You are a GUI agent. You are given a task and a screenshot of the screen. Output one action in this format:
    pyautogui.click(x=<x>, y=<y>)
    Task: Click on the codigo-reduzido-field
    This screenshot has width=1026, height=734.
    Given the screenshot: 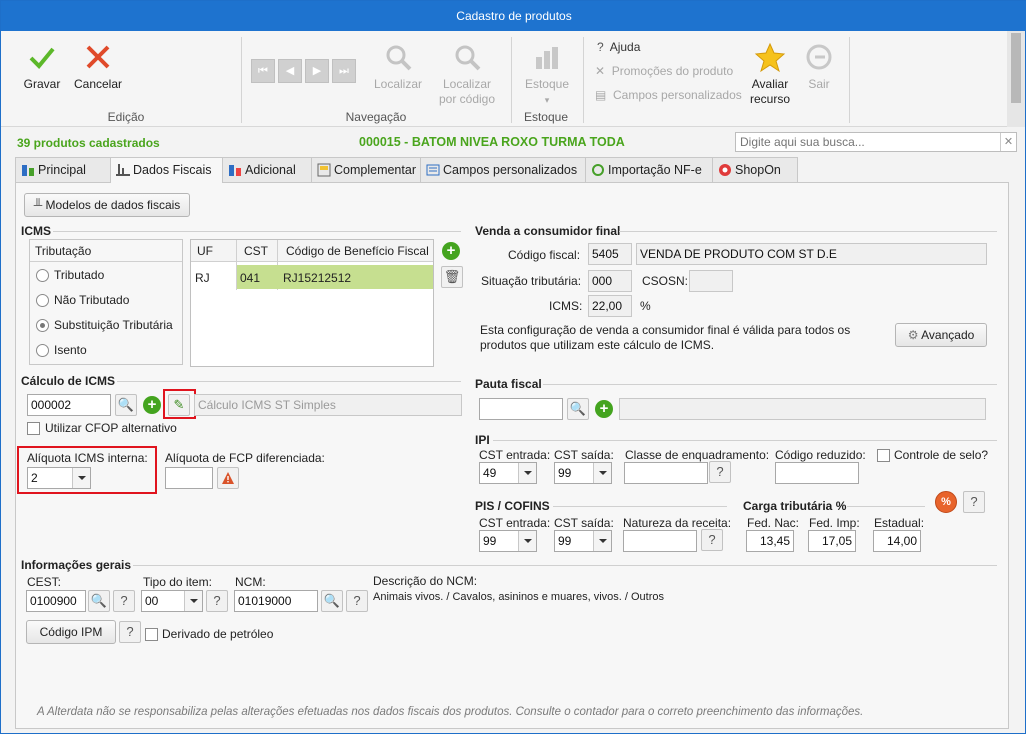 What is the action you would take?
    pyautogui.click(x=817, y=473)
    